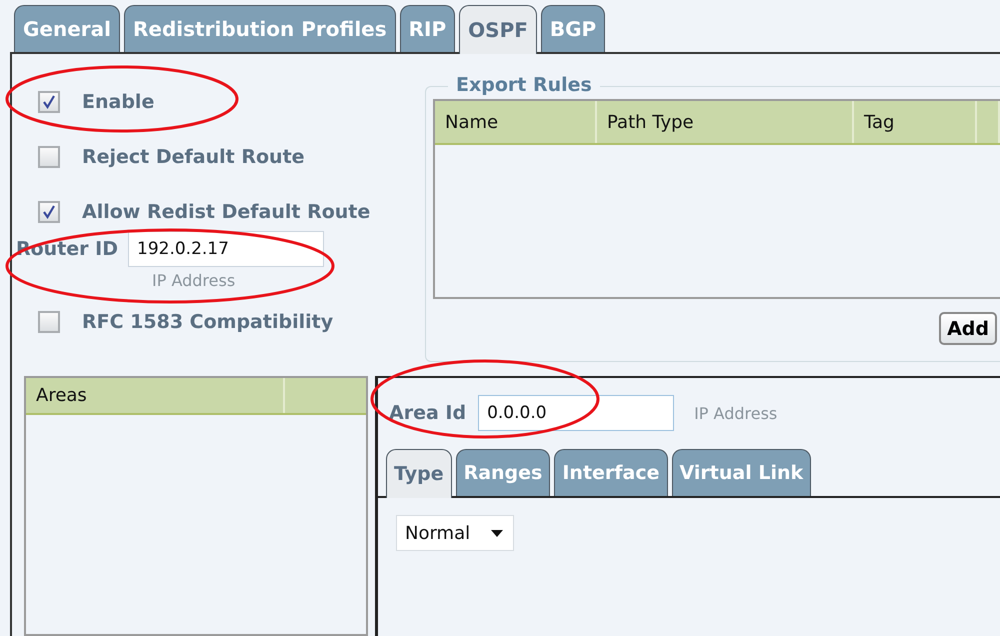  Describe the element at coordinates (573, 28) in the screenshot. I see `tab: BGP` at that location.